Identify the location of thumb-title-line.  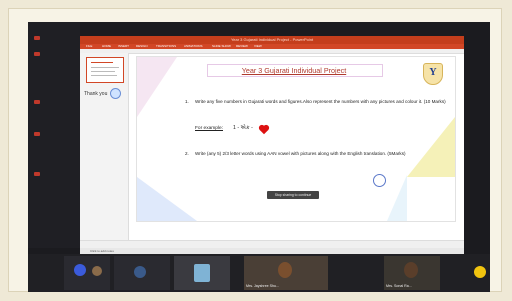
(102, 62).